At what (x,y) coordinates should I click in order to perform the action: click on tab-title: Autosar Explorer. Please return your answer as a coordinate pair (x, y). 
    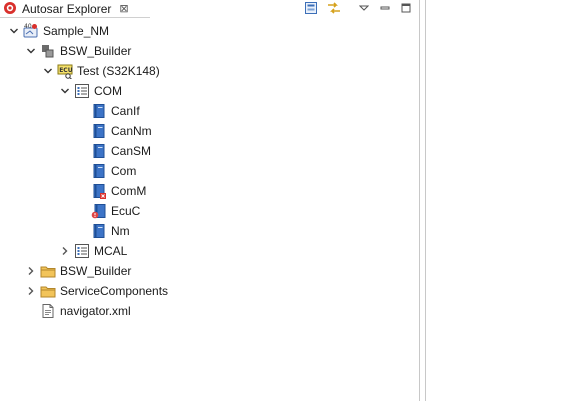
    Looking at the image, I should click on (67, 9).